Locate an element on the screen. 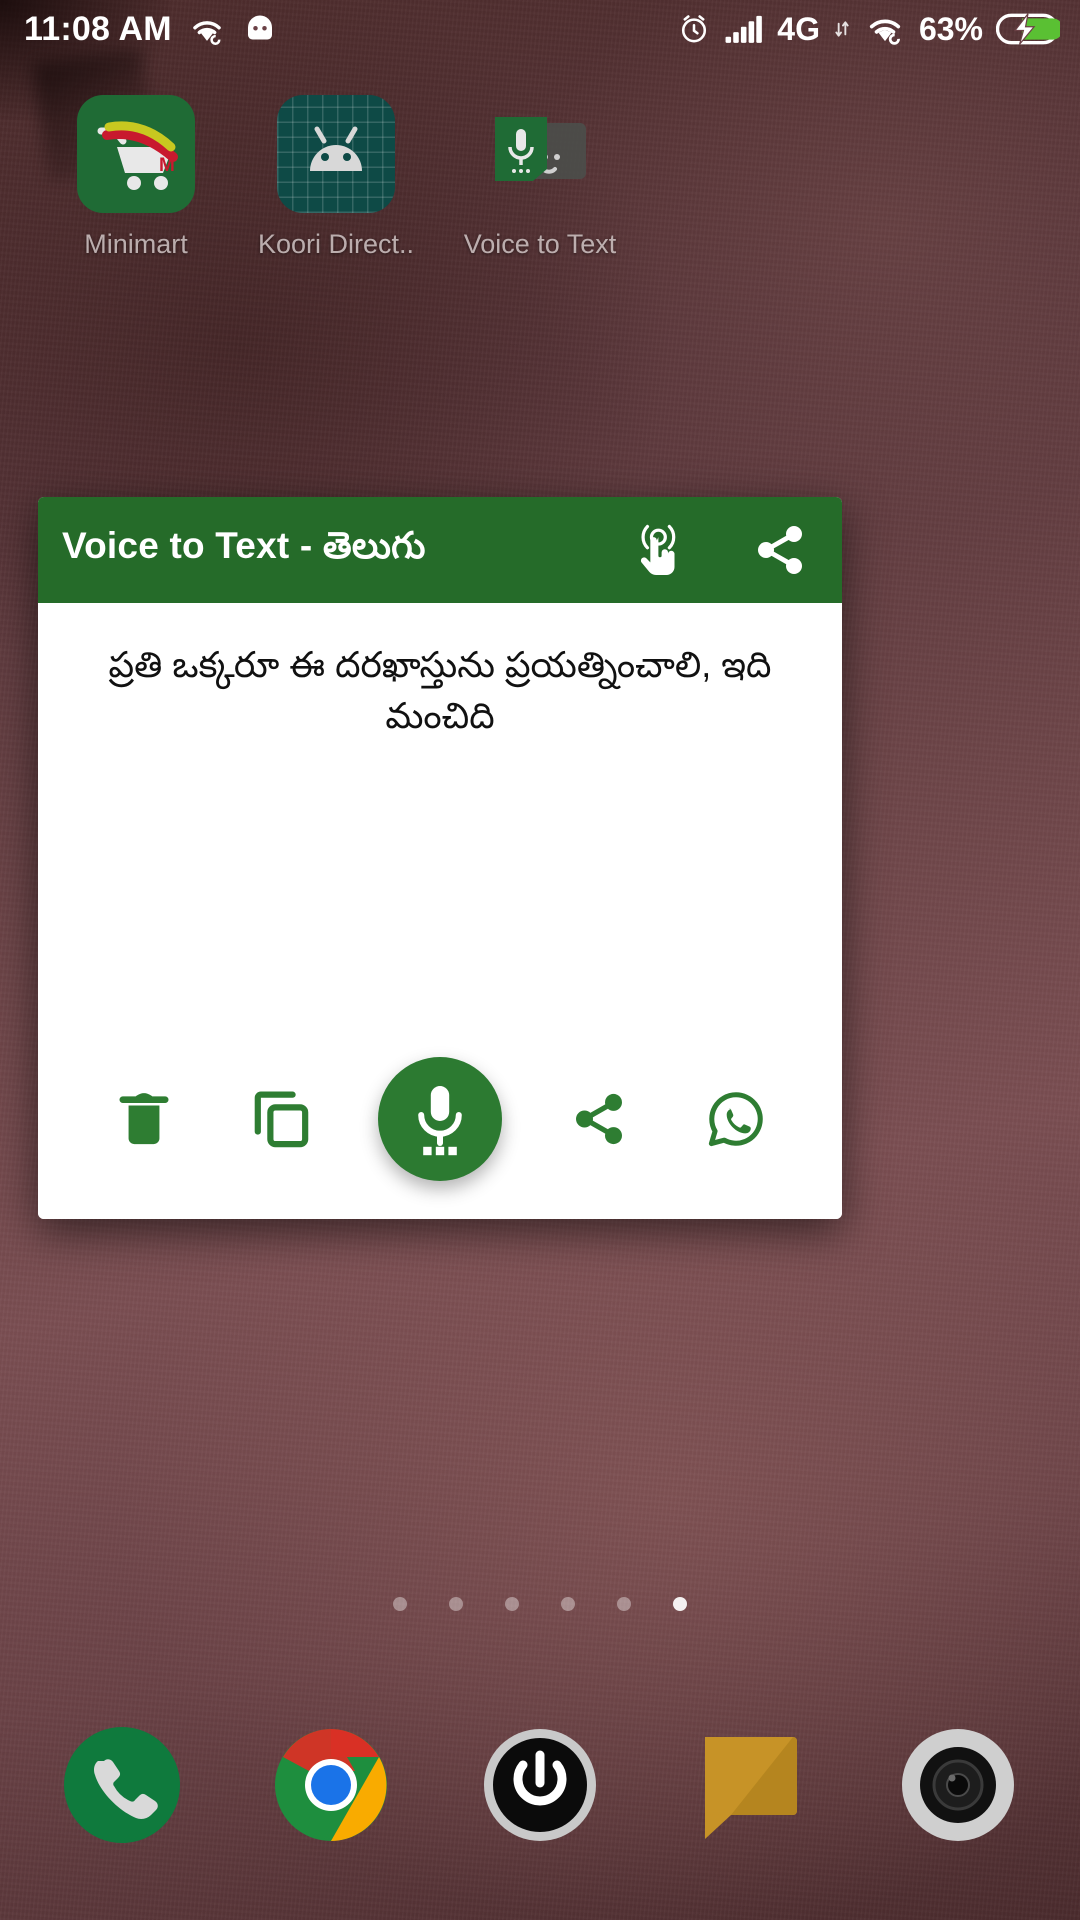  svg-text: M is located at coordinates (167, 165).